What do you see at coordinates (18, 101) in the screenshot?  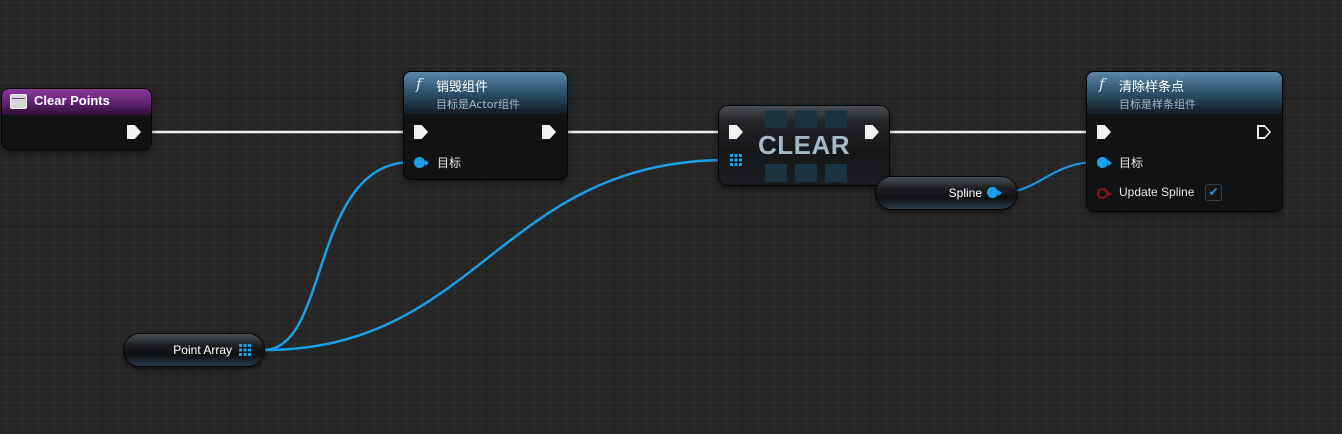 I see `event-icon` at bounding box center [18, 101].